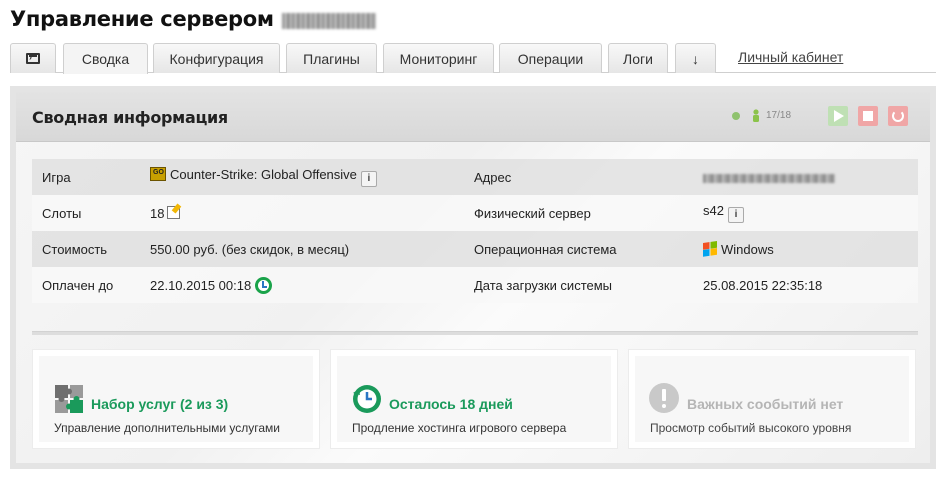  I want to click on tab-console, so click(33, 58).